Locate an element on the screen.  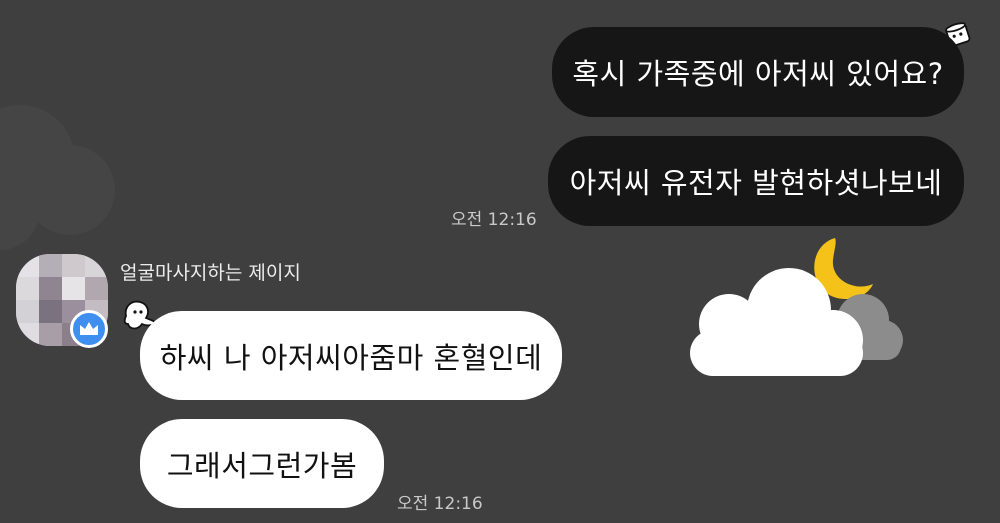
outgoing-message-timestamp: 오전 12:16 is located at coordinates (494, 220).